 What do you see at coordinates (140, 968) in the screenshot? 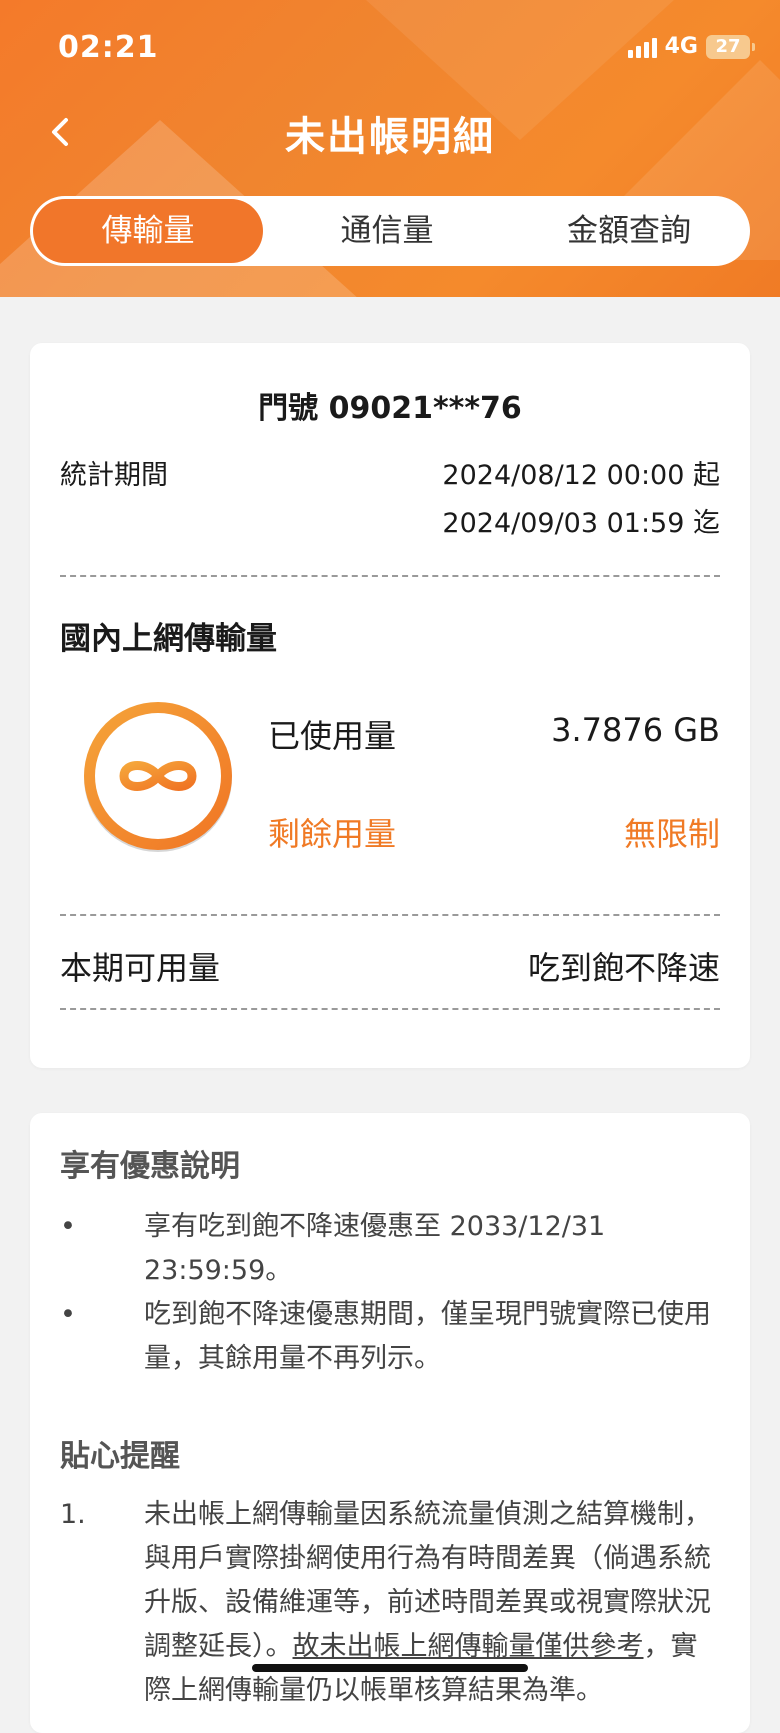
I see `available-label: 本期可用量` at bounding box center [140, 968].